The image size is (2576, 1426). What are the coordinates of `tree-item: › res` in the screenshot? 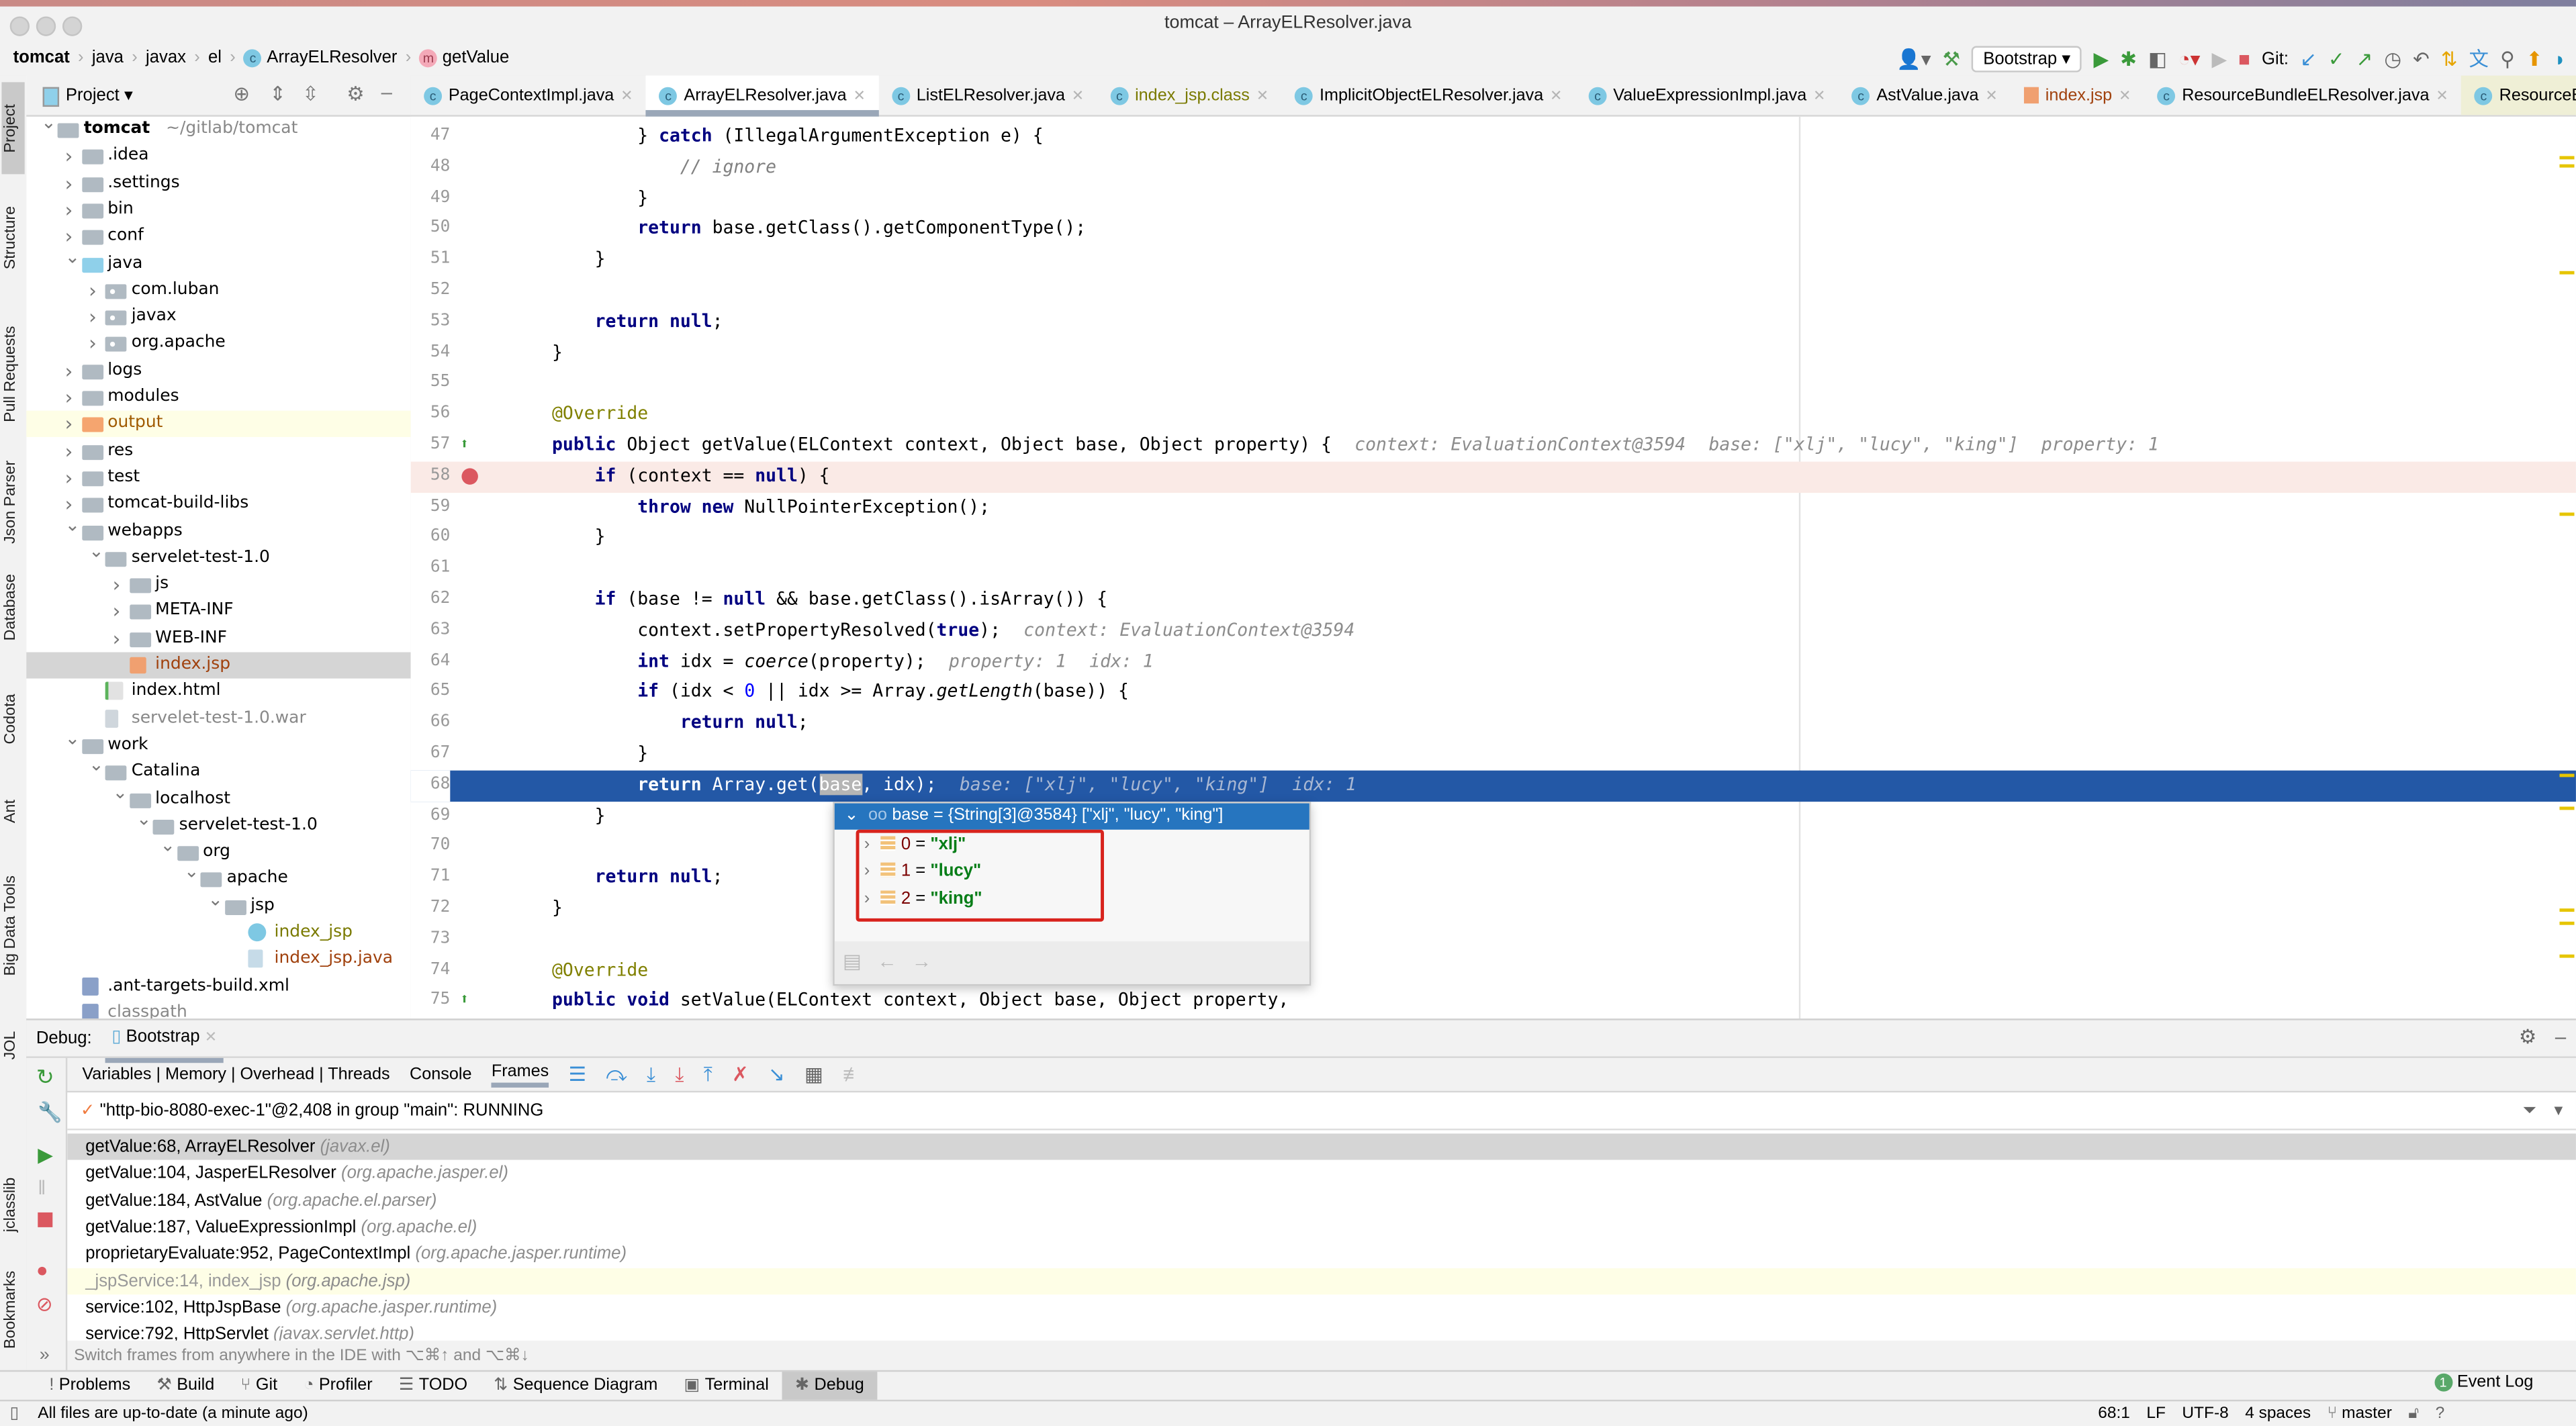 It's located at (218, 451).